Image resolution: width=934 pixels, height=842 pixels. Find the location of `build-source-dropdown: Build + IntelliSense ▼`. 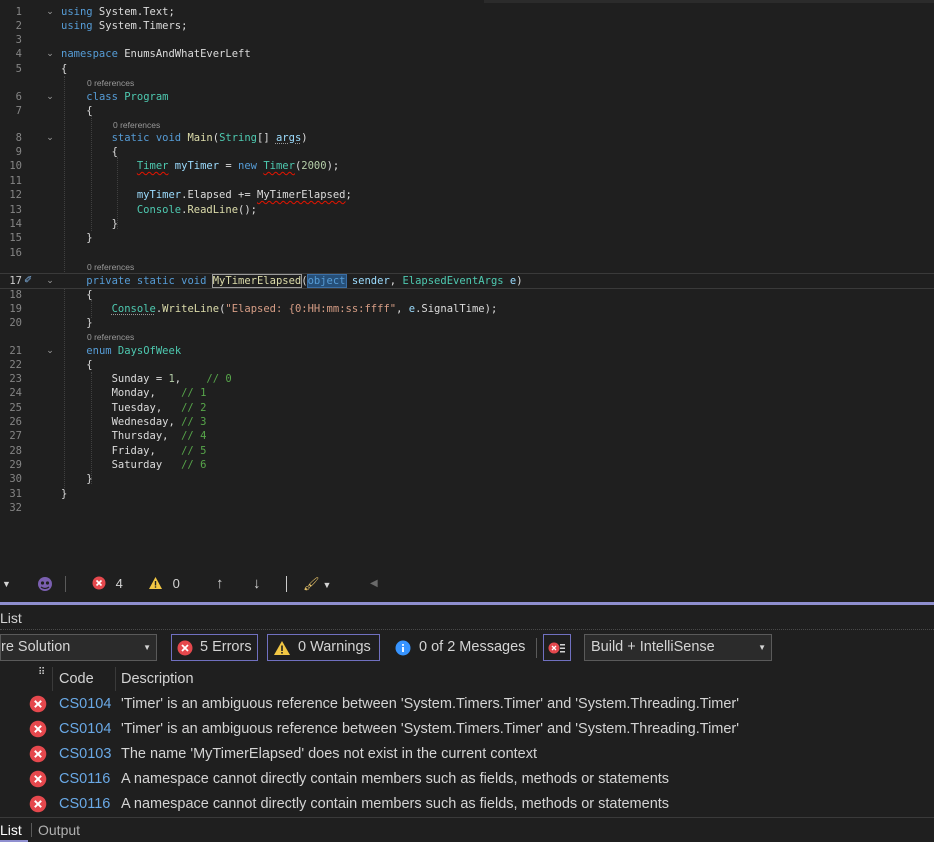

build-source-dropdown: Build + IntelliSense ▼ is located at coordinates (678, 647).